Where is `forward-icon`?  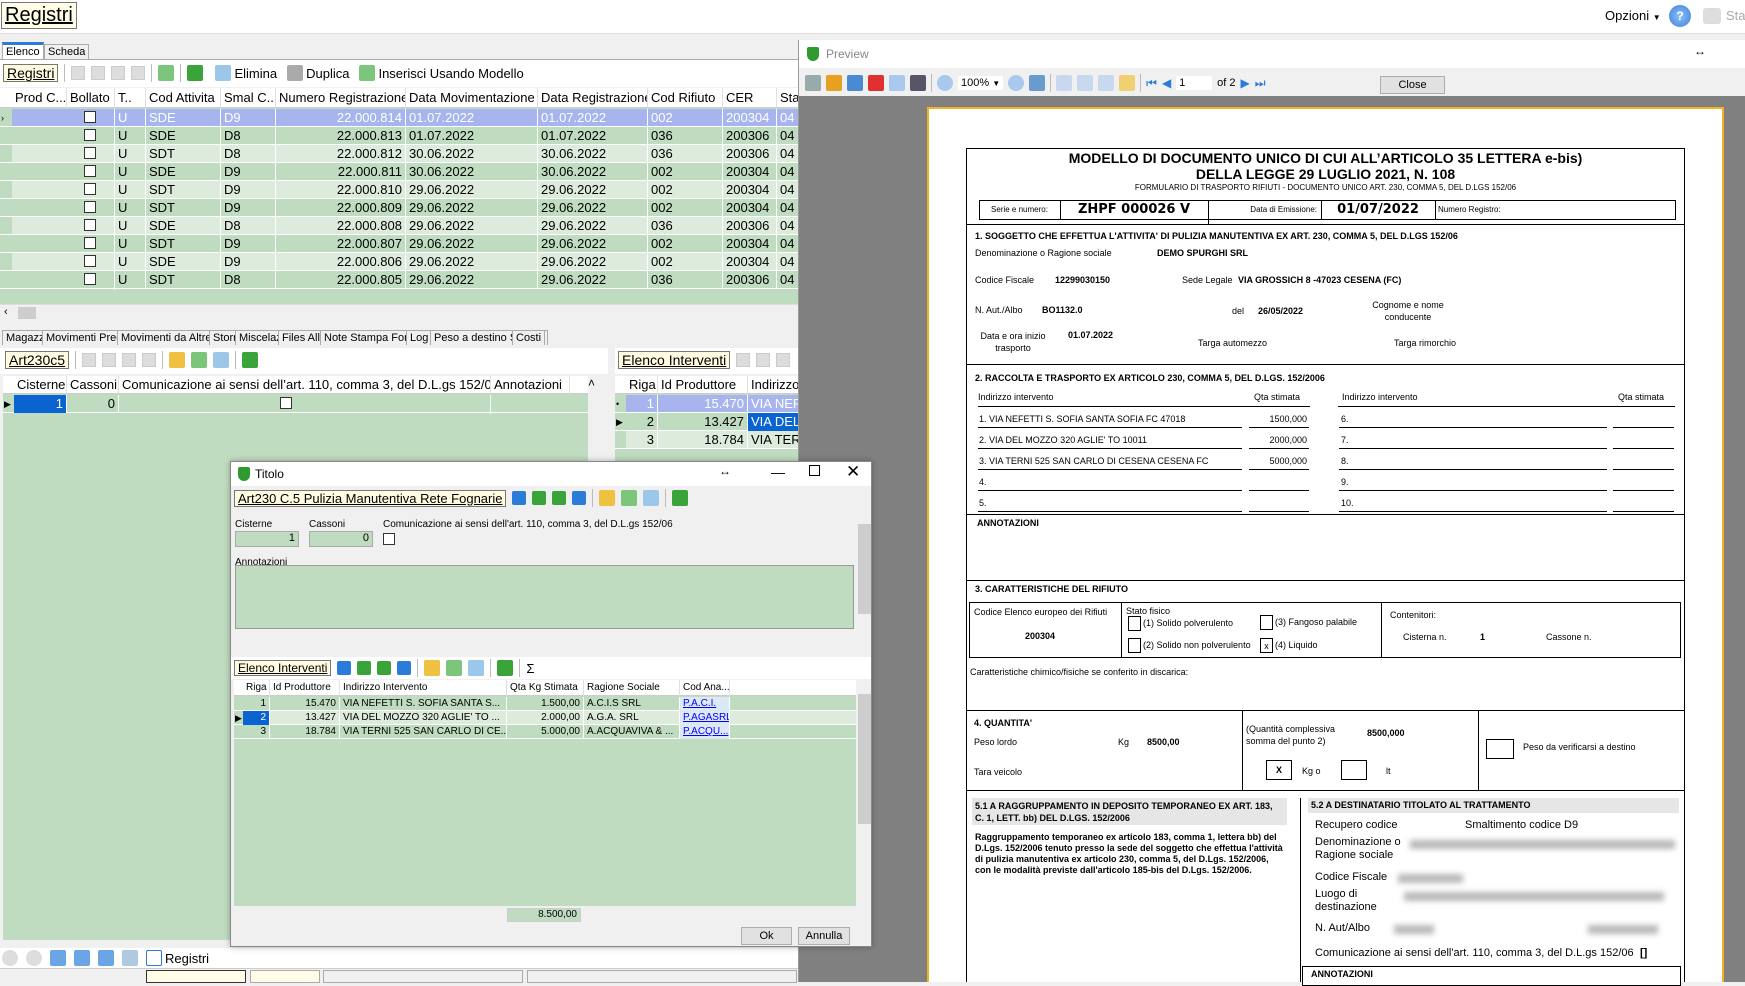 forward-icon is located at coordinates (34, 958).